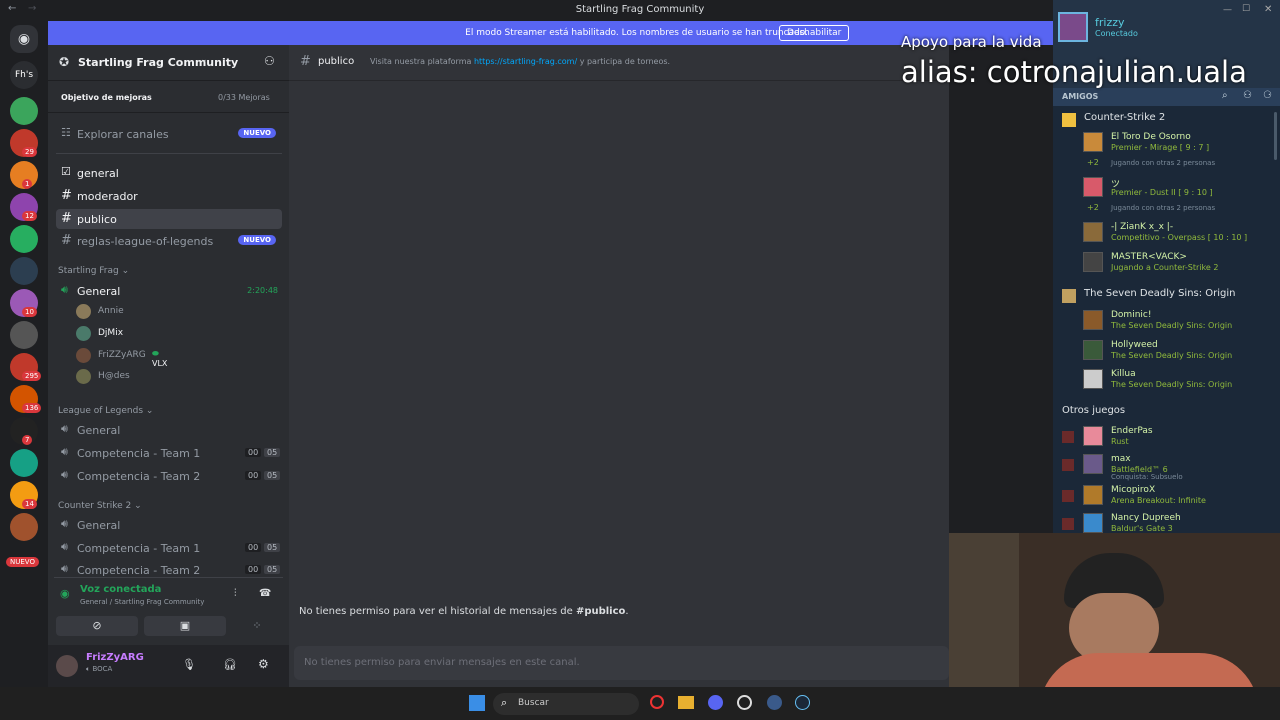 The image size is (1280, 720). I want to click on search-box: ⌕ Buscar, so click(566, 704).